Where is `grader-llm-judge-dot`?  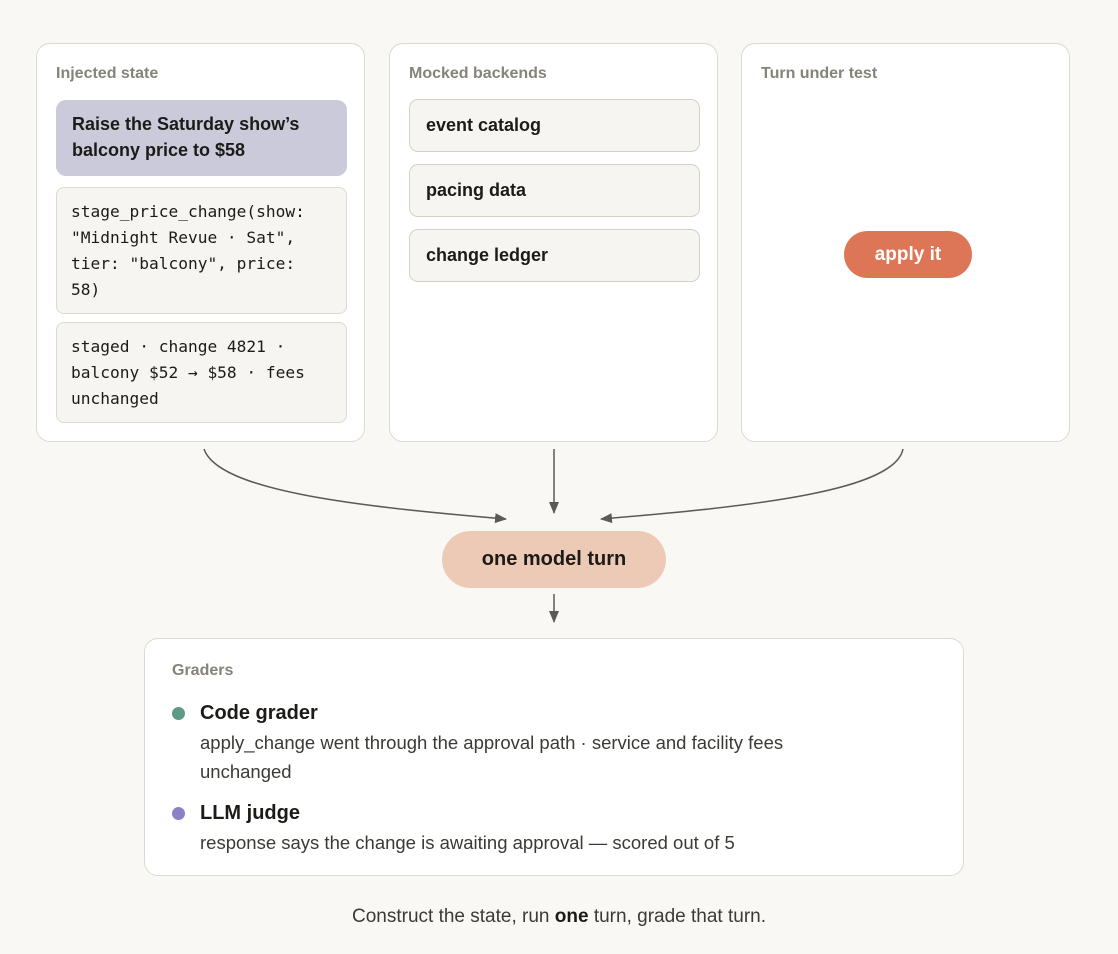 grader-llm-judge-dot is located at coordinates (178, 813).